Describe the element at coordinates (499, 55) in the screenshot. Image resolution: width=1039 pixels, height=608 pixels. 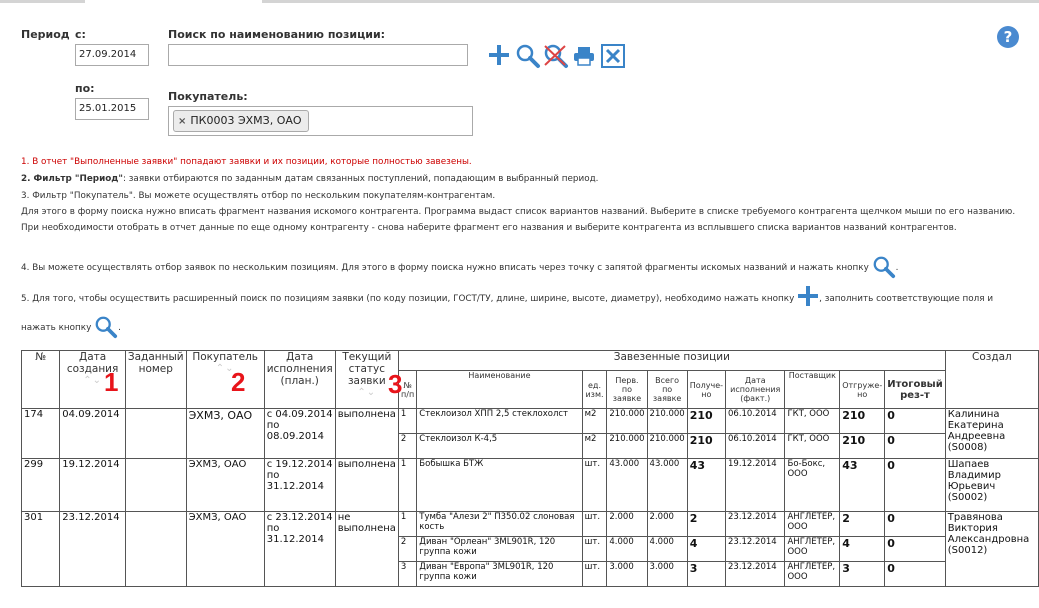
I see `plus-icon` at that location.